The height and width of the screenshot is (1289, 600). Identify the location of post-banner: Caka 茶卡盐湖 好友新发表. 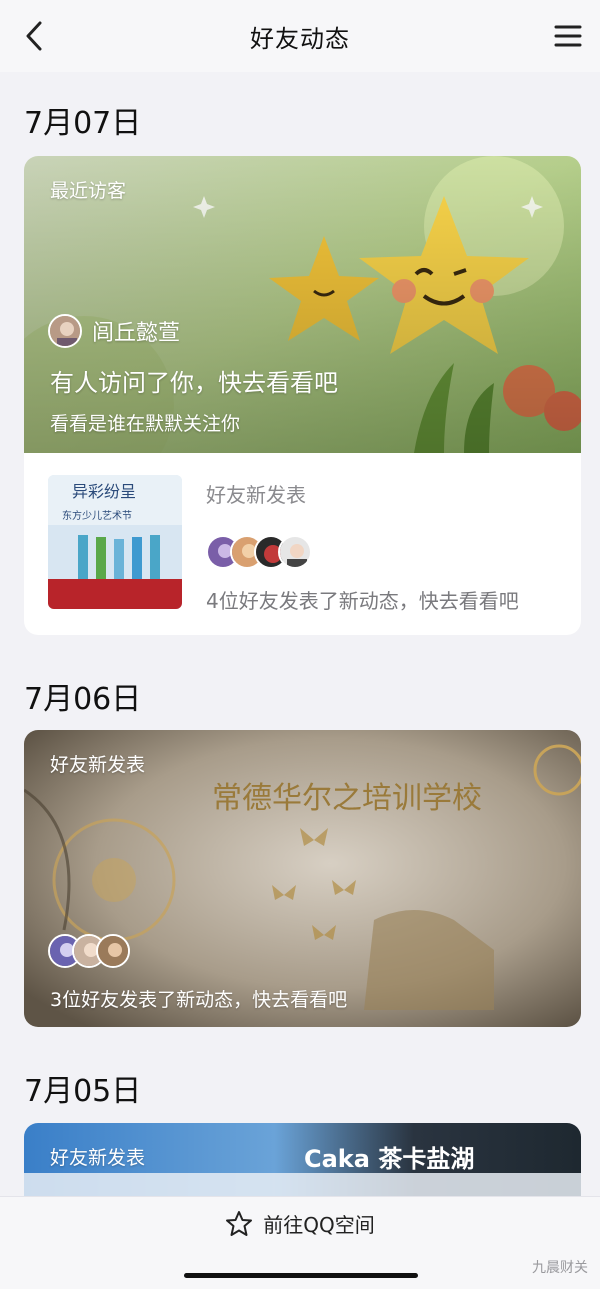
(302, 1159).